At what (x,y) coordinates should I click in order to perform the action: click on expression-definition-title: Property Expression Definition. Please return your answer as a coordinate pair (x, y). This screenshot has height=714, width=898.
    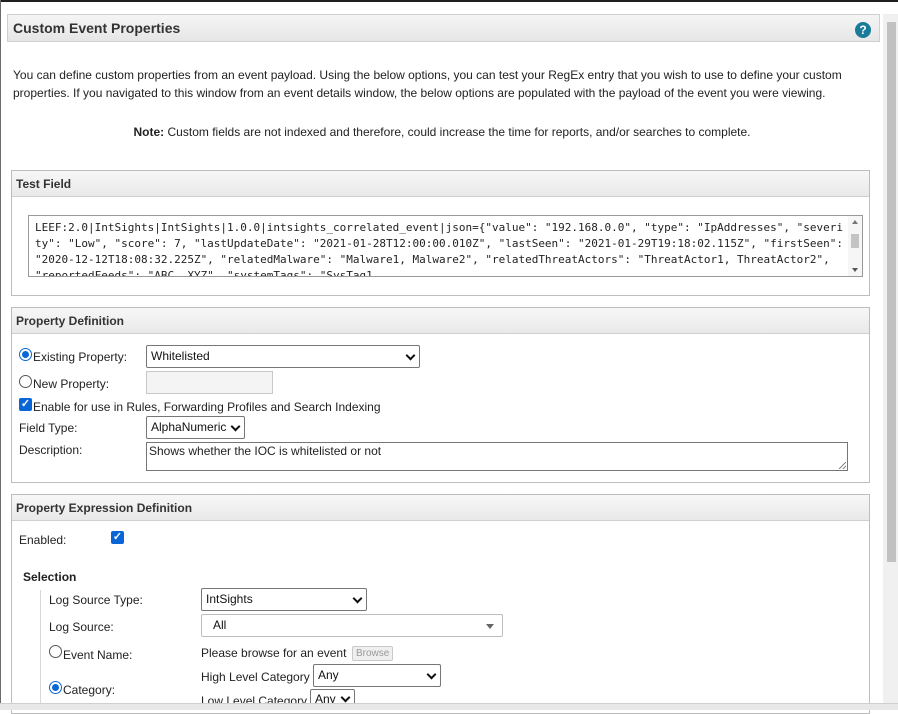
    Looking at the image, I should click on (440, 508).